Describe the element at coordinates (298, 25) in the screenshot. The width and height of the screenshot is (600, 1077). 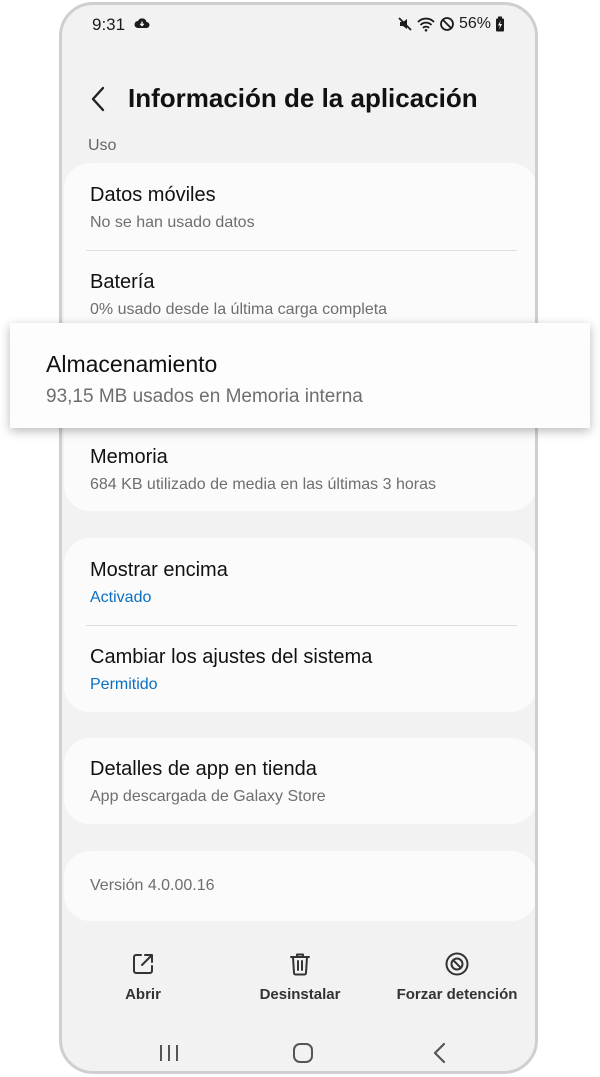
I see `status-bar: 9:31 56%` at that location.